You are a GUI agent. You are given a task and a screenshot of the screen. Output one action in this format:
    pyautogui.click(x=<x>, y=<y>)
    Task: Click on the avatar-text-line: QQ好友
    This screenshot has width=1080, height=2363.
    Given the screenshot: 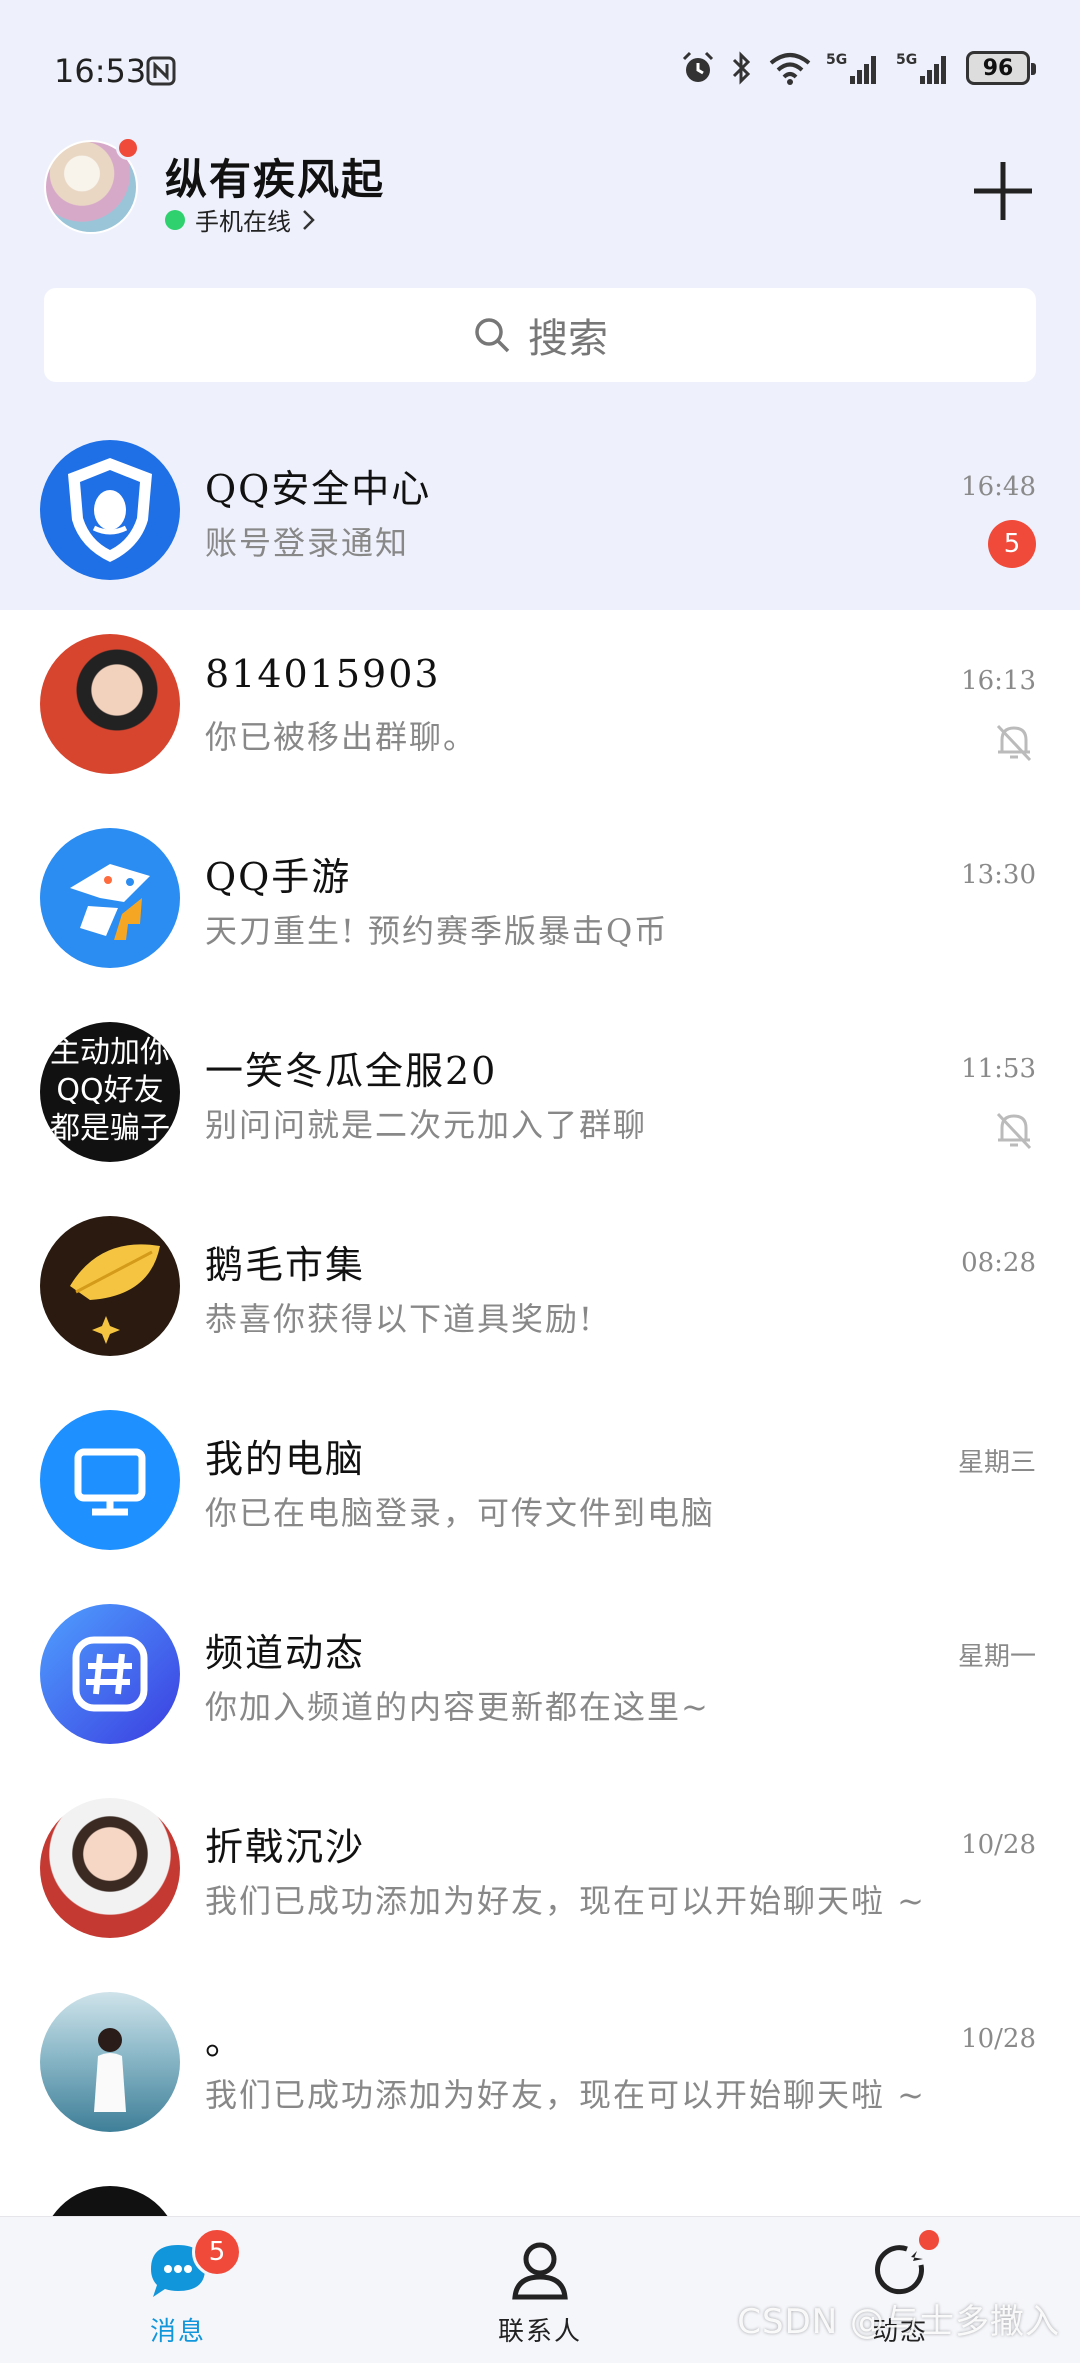 What is the action you would take?
    pyautogui.click(x=110, y=1090)
    